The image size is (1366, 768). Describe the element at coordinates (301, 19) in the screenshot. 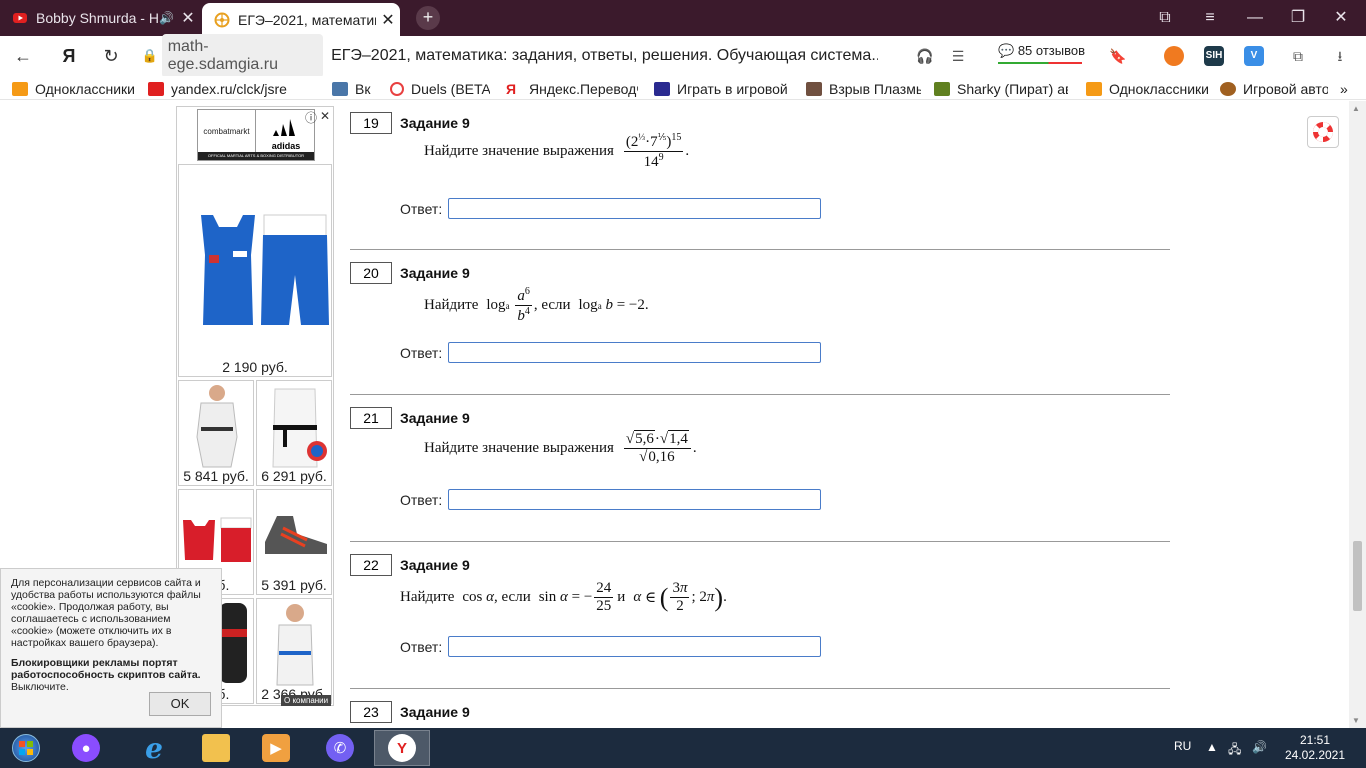

I see `tab-sdamgia: ЕГЭ–2021, математика: ✕` at that location.